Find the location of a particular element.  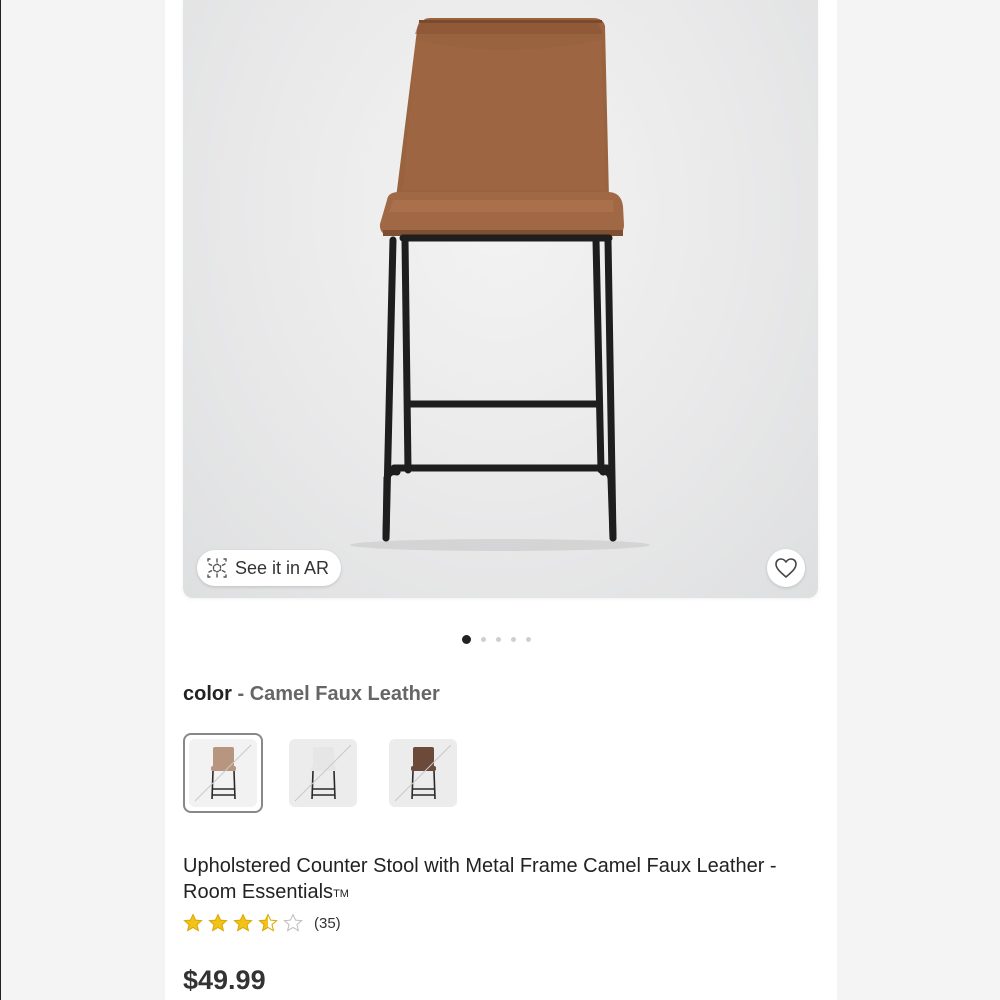

heart-outline-icon is located at coordinates (786, 568).